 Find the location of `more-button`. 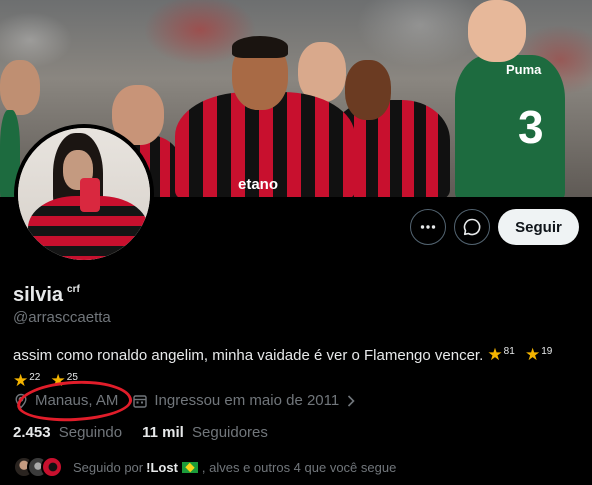

more-button is located at coordinates (428, 227).